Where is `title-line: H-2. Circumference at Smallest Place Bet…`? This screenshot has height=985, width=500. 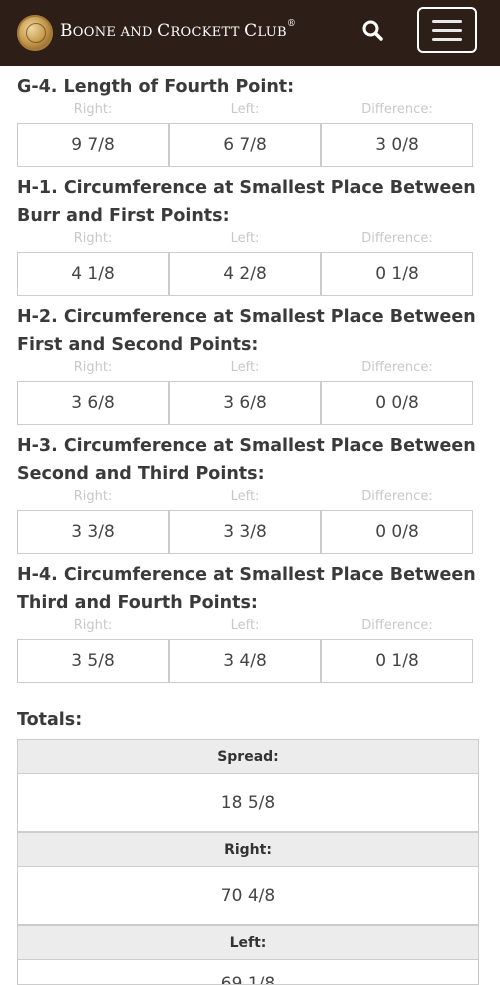 title-line: H-2. Circumference at Smallest Place Bet… is located at coordinates (246, 317).